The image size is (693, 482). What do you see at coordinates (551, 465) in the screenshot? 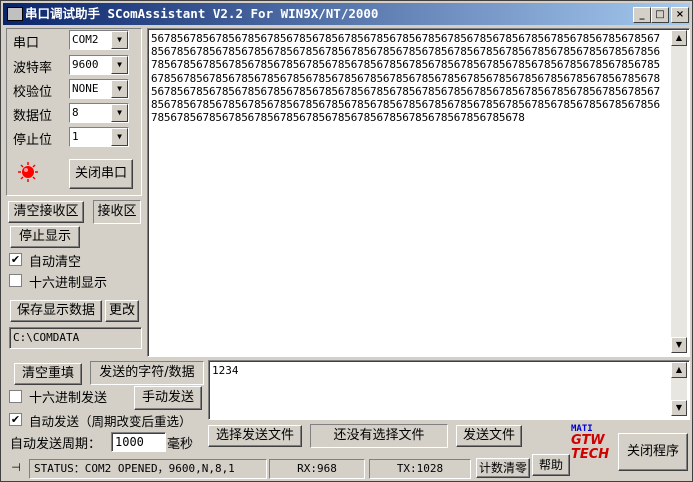
I see `help-button: 帮助` at bounding box center [551, 465].